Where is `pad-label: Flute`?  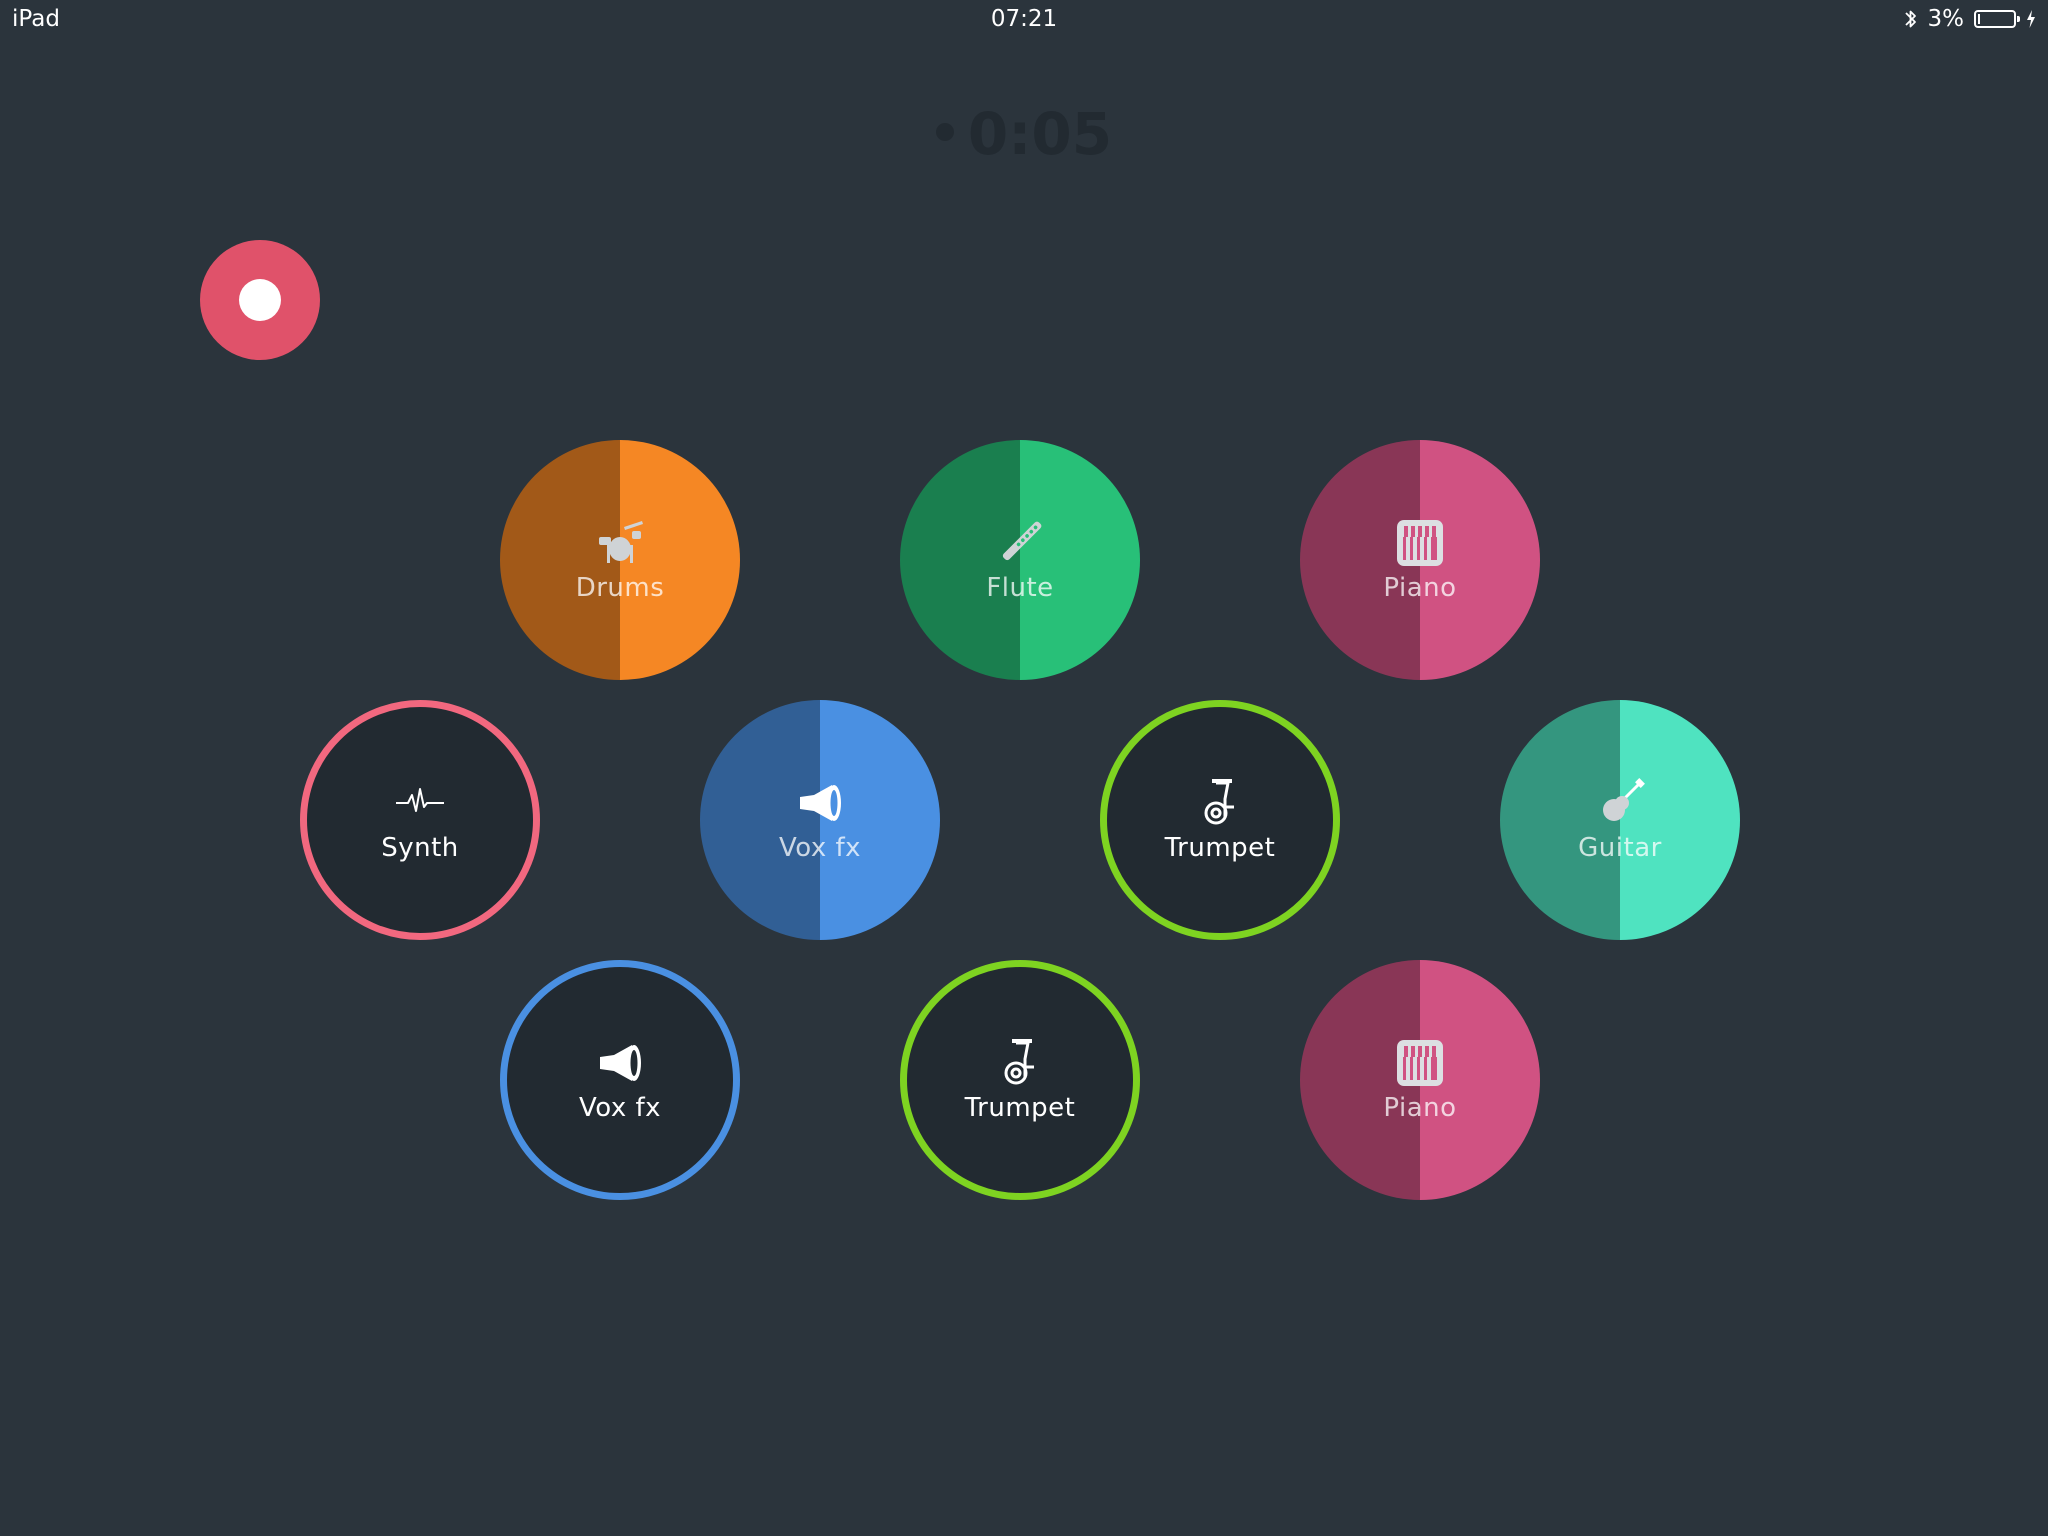 pad-label: Flute is located at coordinates (1020, 588).